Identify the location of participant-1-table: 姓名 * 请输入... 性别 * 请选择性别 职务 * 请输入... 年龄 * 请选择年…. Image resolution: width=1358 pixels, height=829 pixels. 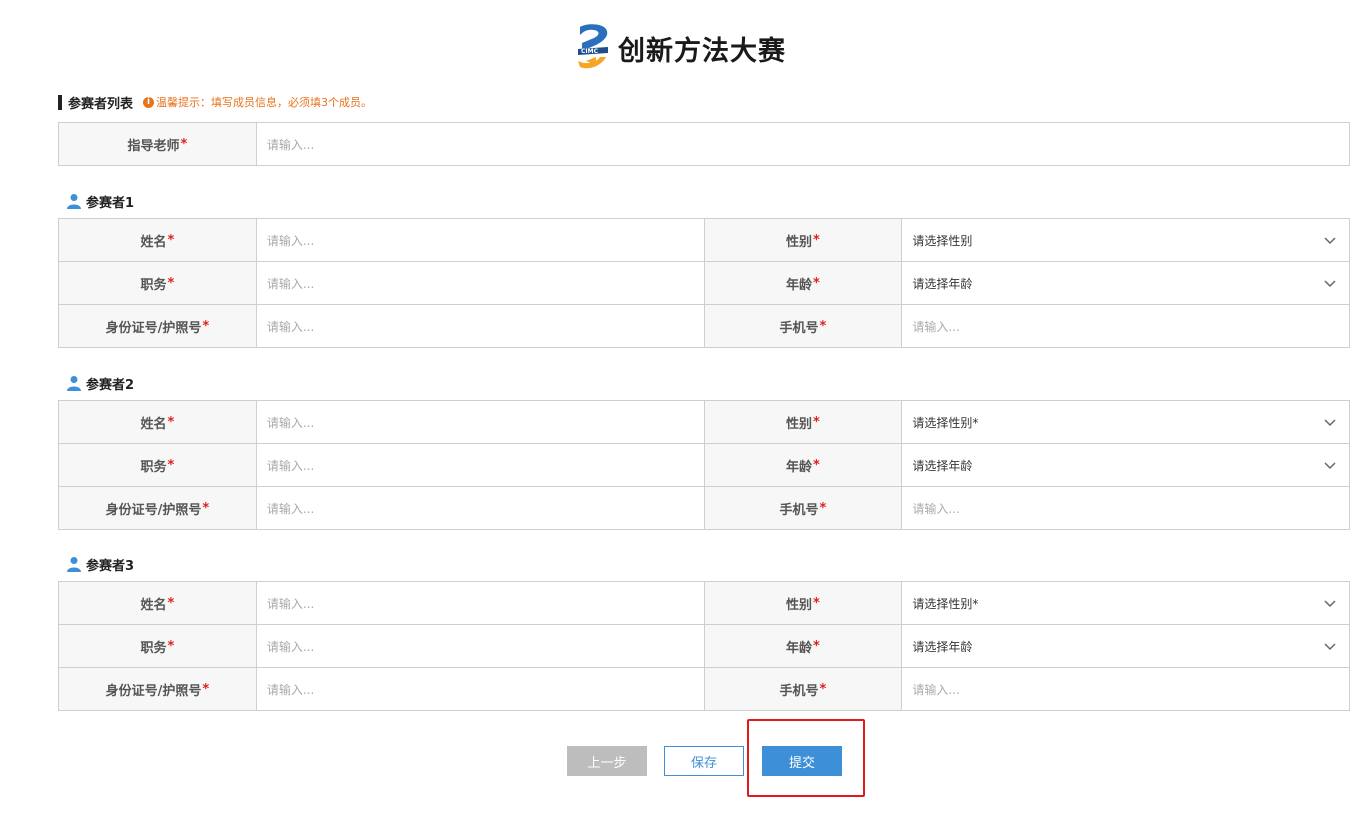
(704, 283).